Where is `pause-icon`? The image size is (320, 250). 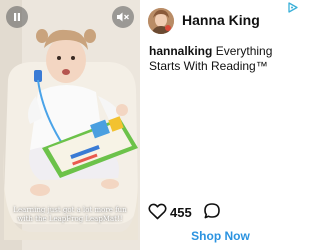
pause-icon is located at coordinates (17, 17).